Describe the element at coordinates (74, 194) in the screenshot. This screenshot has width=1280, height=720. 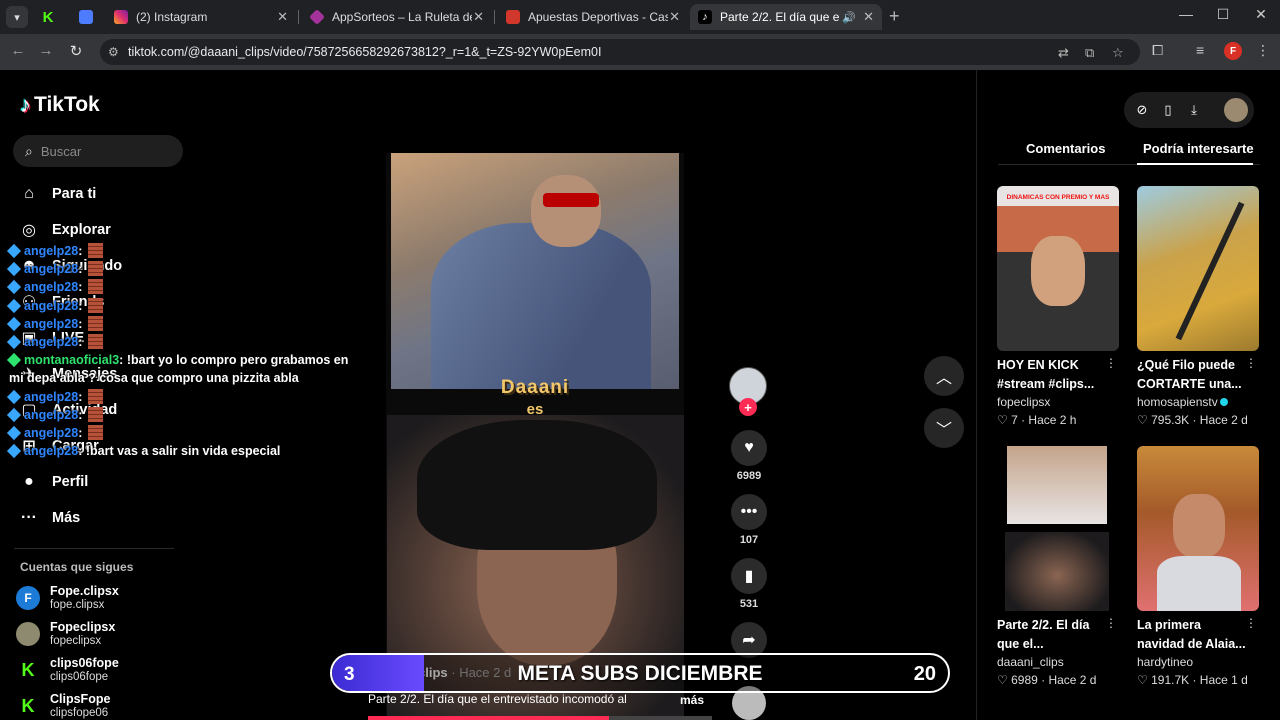
I see `nav-label: Para ti` at that location.